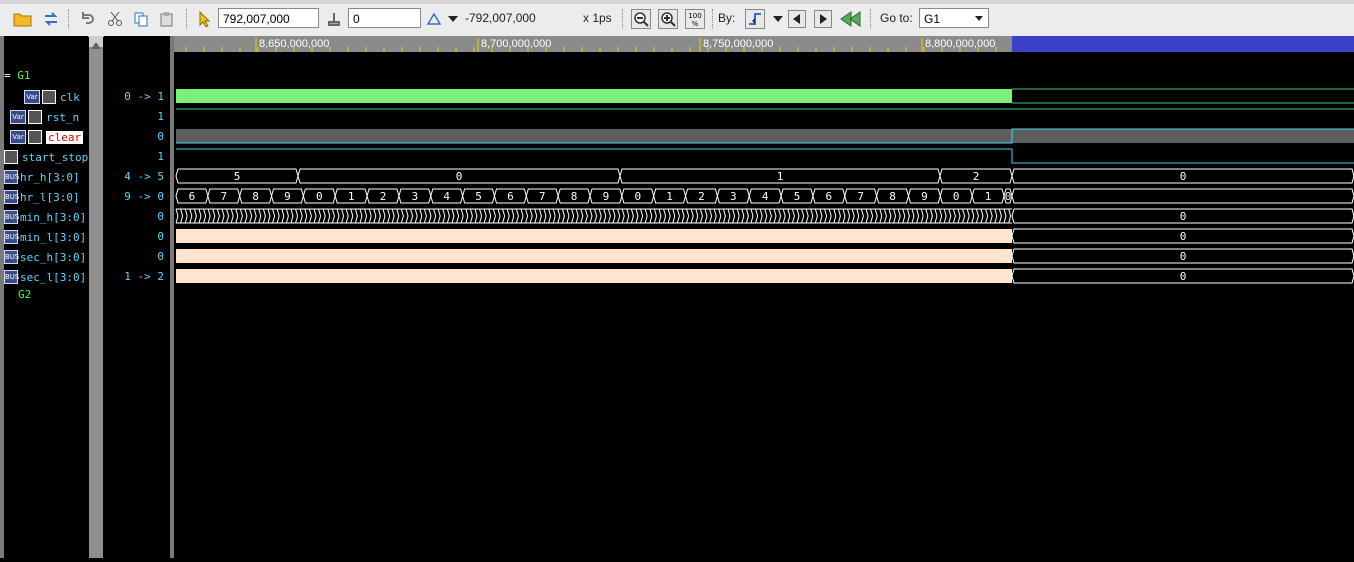 This screenshot has width=1354, height=562. Describe the element at coordinates (594, 96) in the screenshot. I see `clk-wave` at that location.